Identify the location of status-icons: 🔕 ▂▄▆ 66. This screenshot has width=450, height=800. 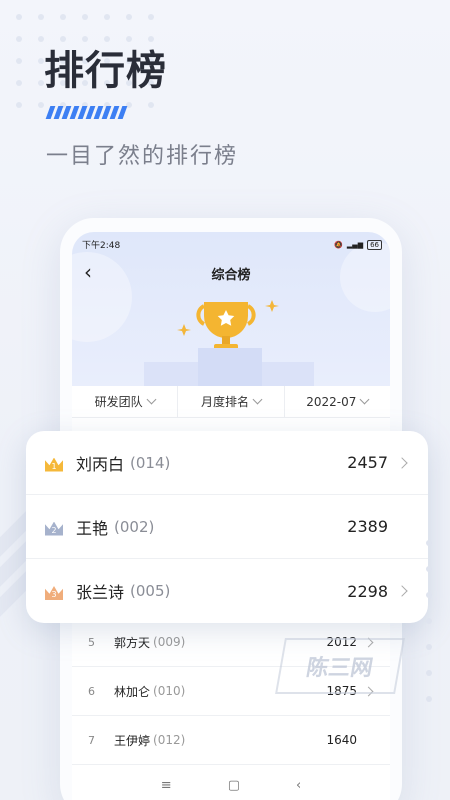
(358, 245).